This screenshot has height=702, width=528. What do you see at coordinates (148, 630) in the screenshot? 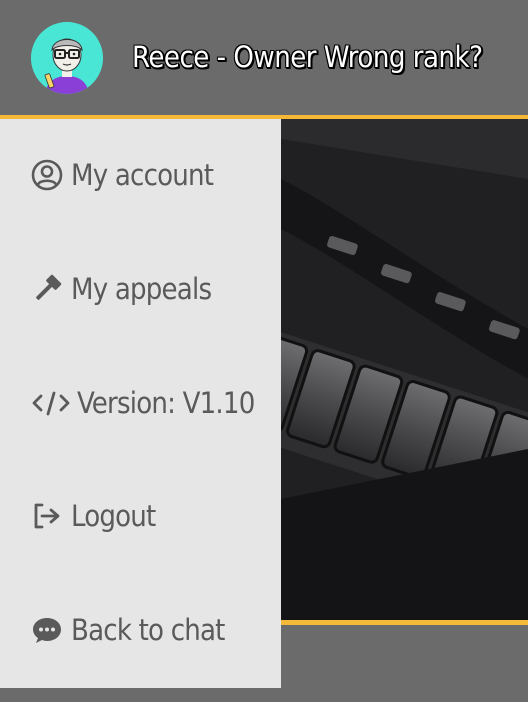
I see `menu-item-label: Back to chat` at bounding box center [148, 630].